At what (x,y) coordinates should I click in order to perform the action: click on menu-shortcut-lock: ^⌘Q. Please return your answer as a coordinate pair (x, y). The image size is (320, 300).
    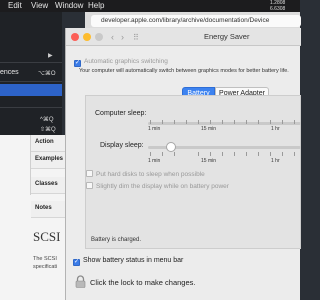
    Looking at the image, I should click on (47, 120).